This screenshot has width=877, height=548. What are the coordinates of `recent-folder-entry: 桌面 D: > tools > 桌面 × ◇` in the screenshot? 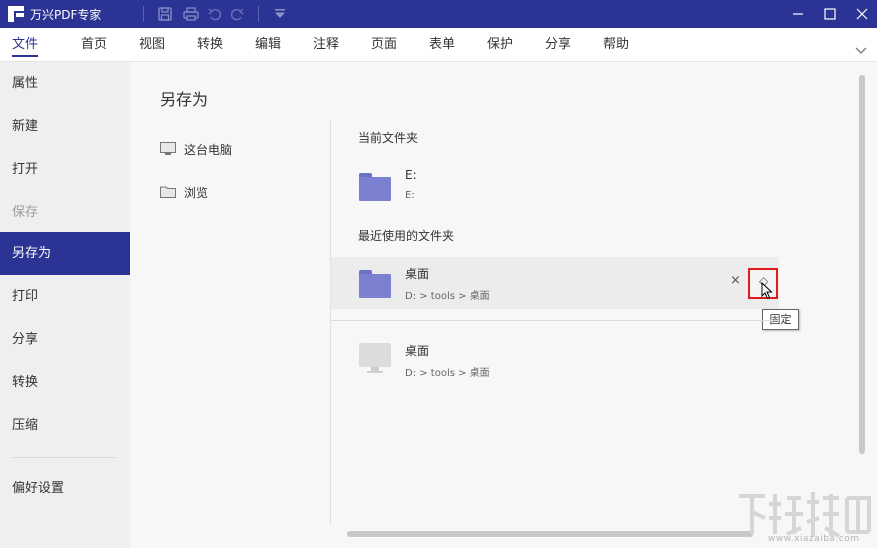 It's located at (555, 283).